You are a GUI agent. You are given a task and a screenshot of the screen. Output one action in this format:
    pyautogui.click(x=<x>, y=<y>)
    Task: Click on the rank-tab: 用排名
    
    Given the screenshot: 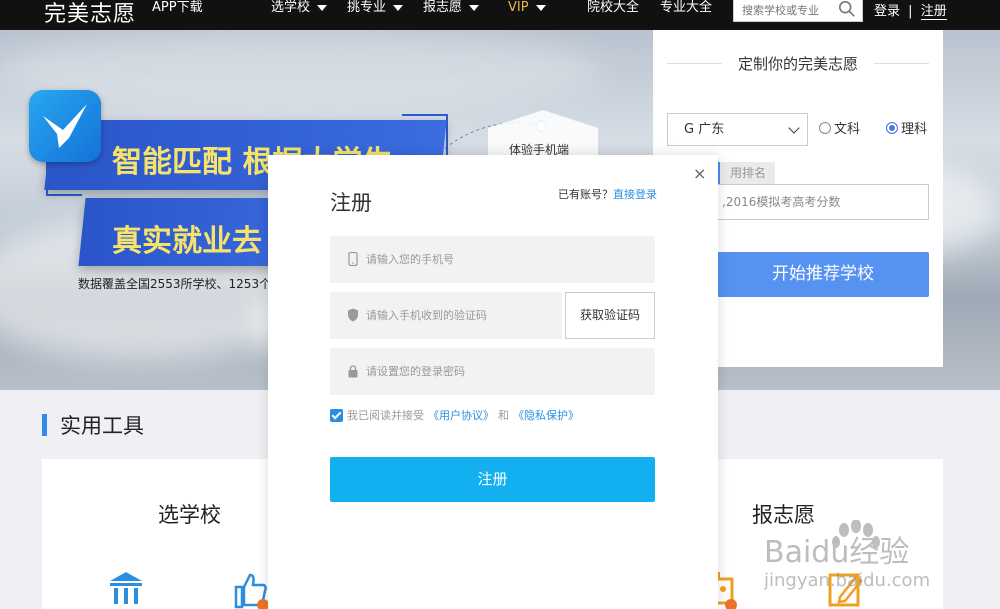 What is the action you would take?
    pyautogui.click(x=746, y=173)
    